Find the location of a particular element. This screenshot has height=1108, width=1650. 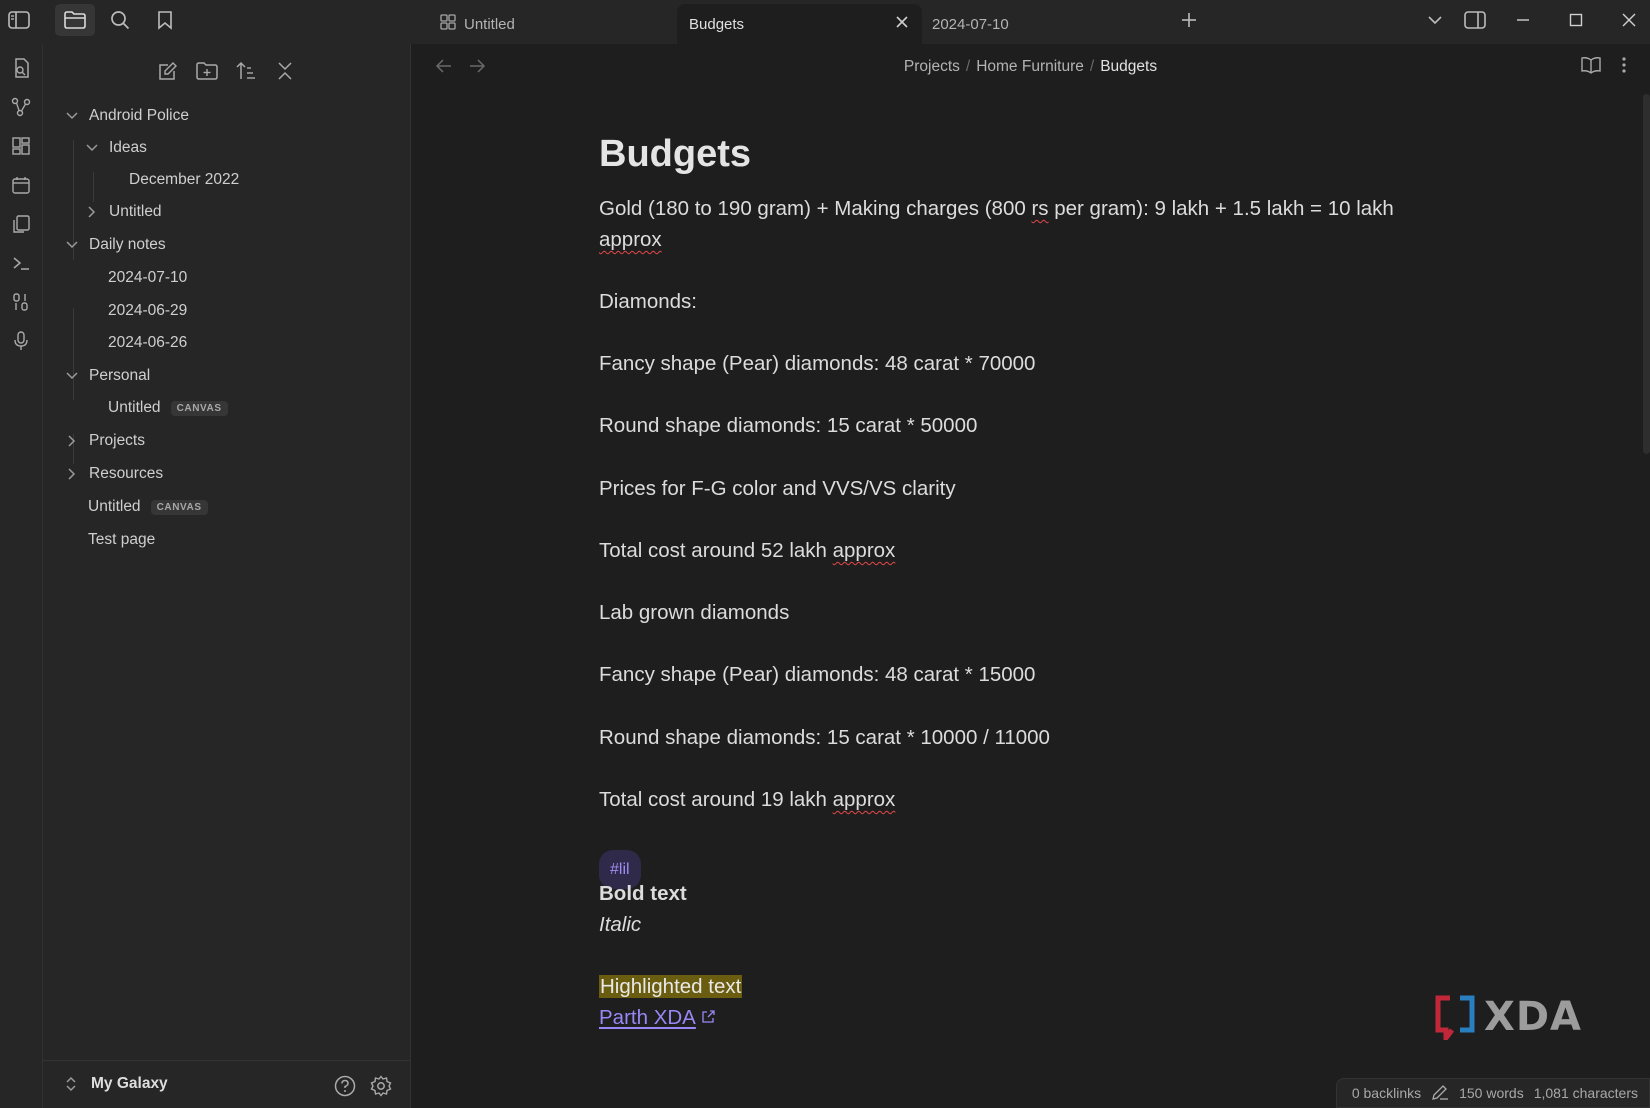

edit-mode-pencil-icon is located at coordinates (1440, 1093).